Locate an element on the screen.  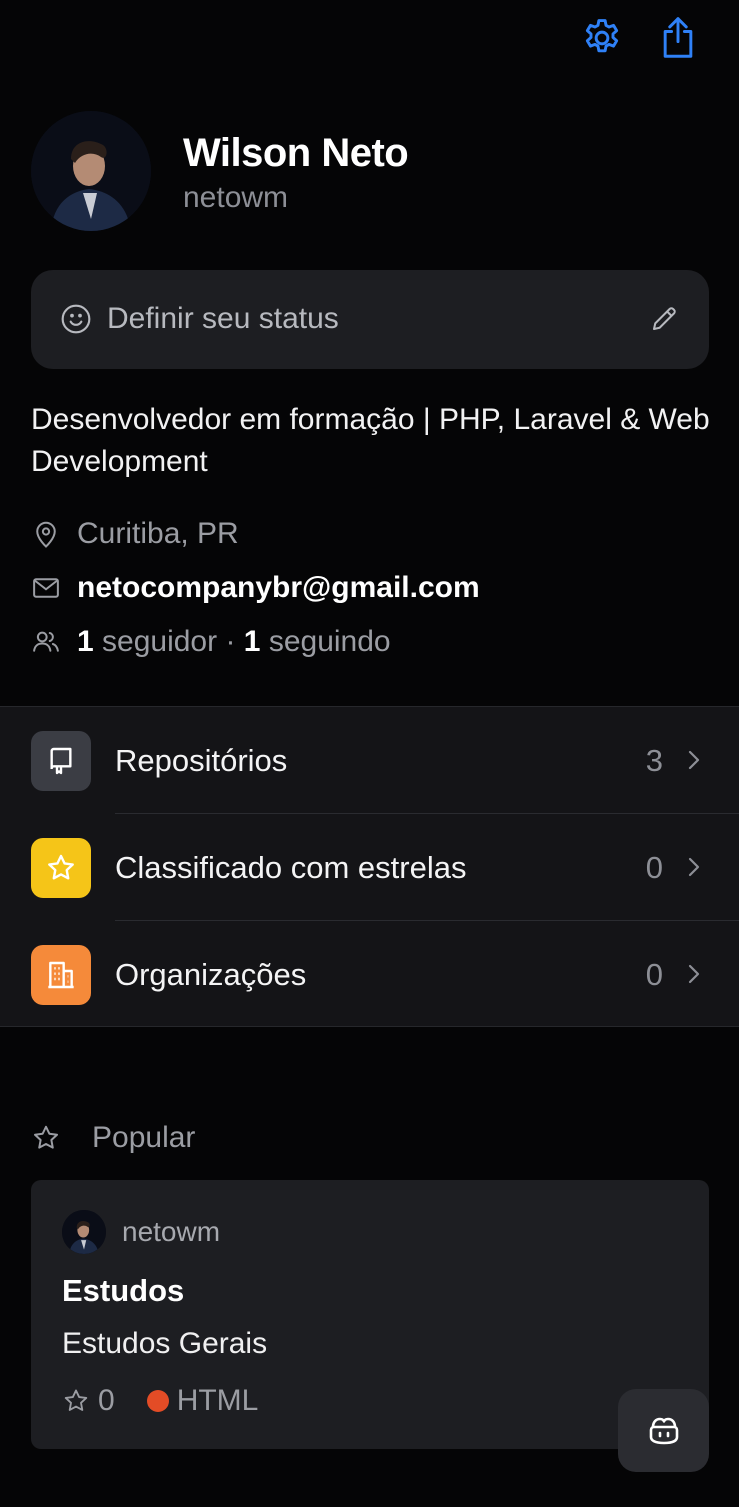
following-count: 1 is located at coordinates (252, 641).